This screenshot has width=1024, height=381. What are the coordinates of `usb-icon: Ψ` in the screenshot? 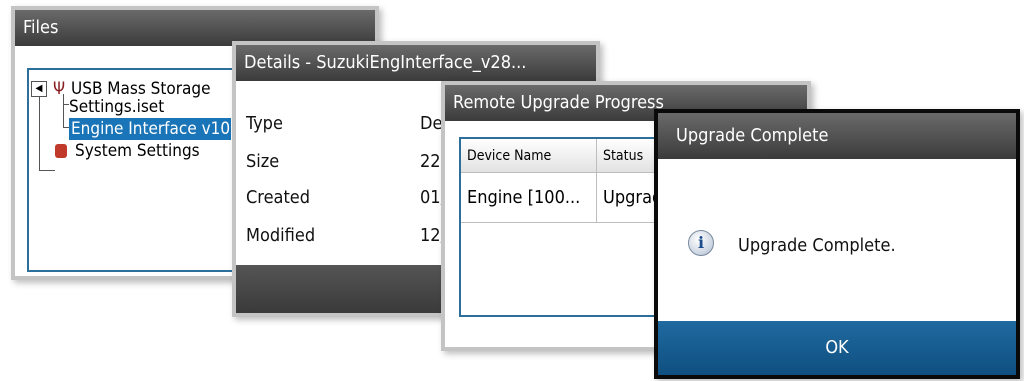 It's located at (59, 89).